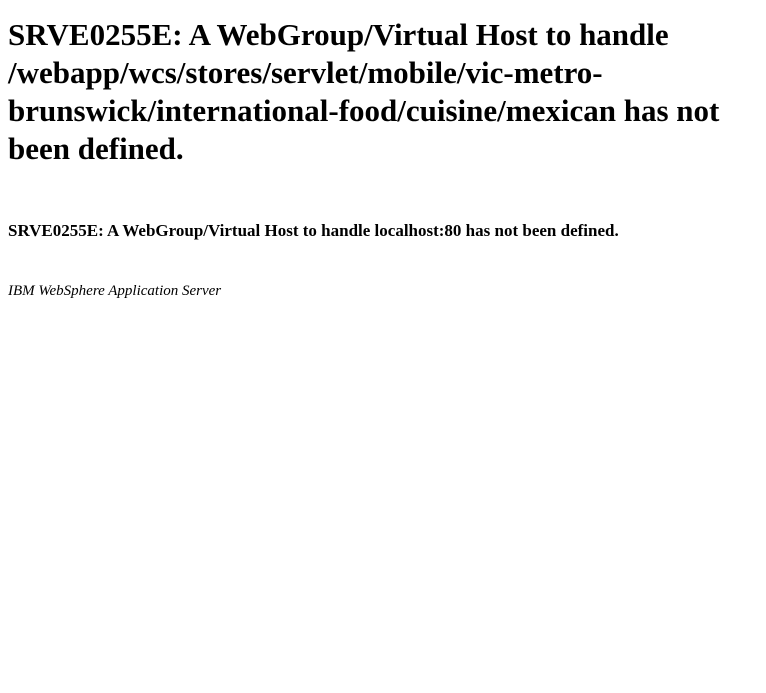 This screenshot has height=693, width=766. Describe the element at coordinates (115, 291) in the screenshot. I see `server-signature: IBM WebSphere Application Server` at that location.